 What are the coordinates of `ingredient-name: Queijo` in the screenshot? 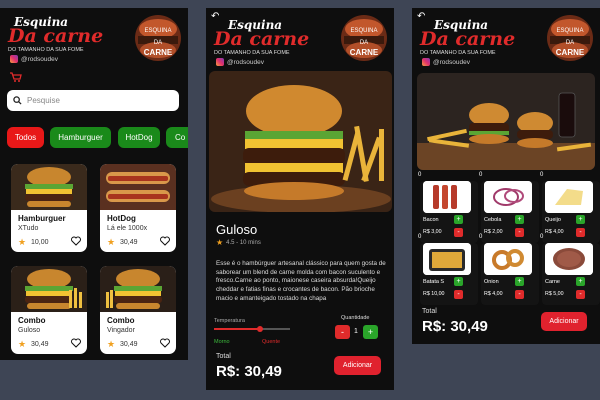 It's located at (553, 220).